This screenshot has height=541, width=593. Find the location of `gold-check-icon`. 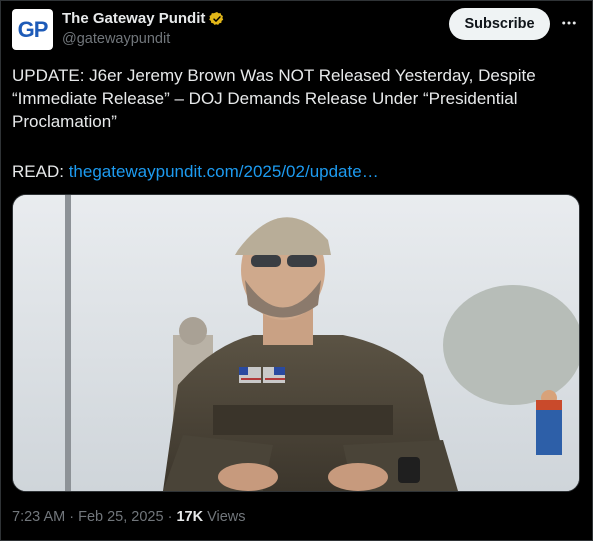

gold-check-icon is located at coordinates (216, 18).